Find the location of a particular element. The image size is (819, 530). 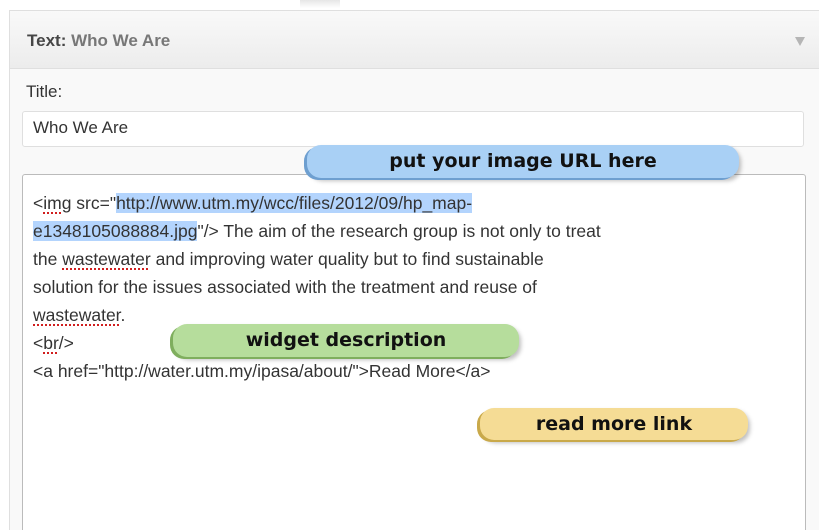

textarea-line-6: <br/> is located at coordinates (53, 343).